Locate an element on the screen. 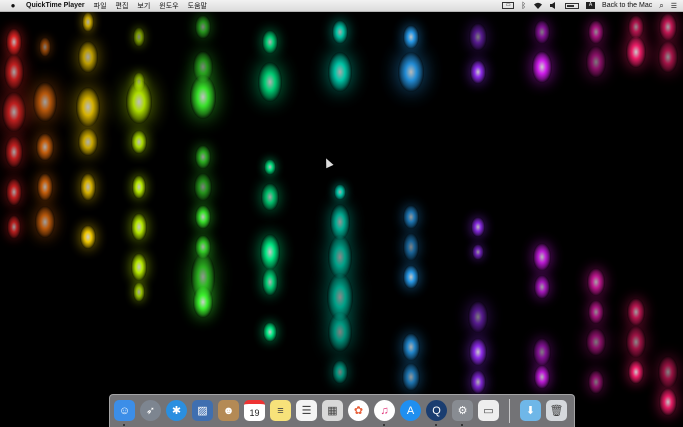 Image resolution: width=683 pixels, height=427 pixels. volume-icon is located at coordinates (554, 5).